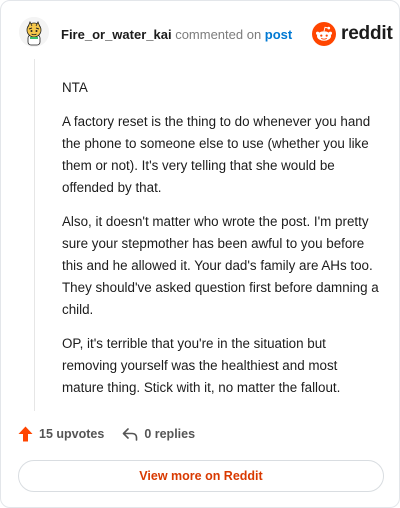  Describe the element at coordinates (278, 34) in the screenshot. I see `post-link: post` at that location.